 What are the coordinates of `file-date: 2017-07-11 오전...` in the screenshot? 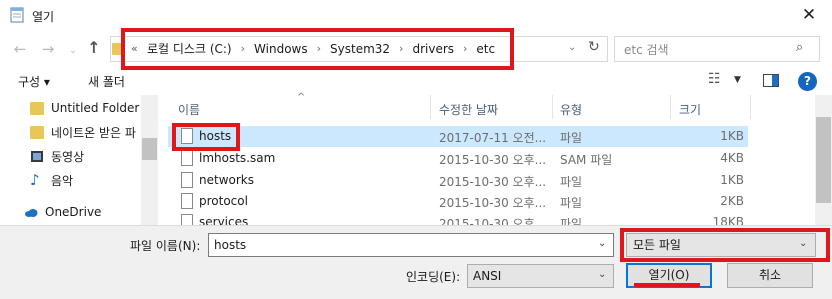 It's located at (493, 138).